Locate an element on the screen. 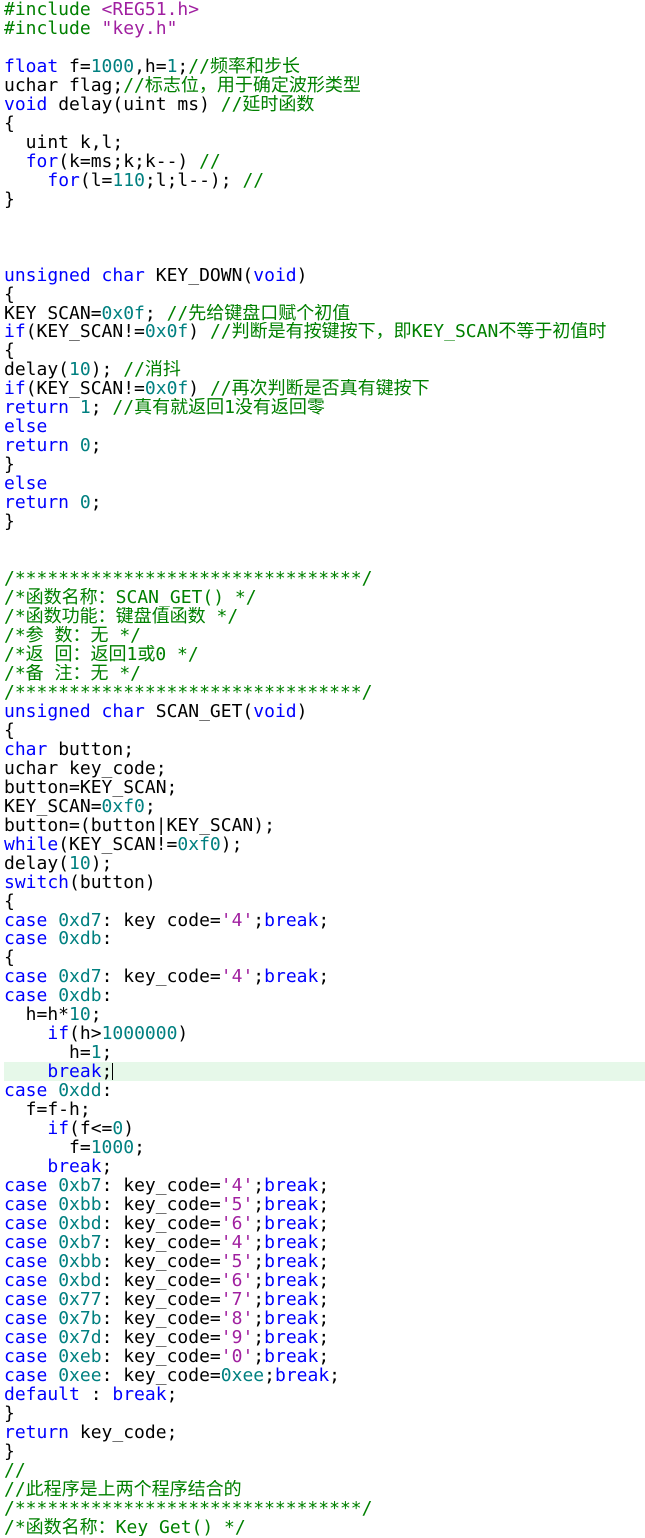 This screenshot has height=1538, width=645. code-line: case 0x7d: key_code='9';break; is located at coordinates (324, 1337).